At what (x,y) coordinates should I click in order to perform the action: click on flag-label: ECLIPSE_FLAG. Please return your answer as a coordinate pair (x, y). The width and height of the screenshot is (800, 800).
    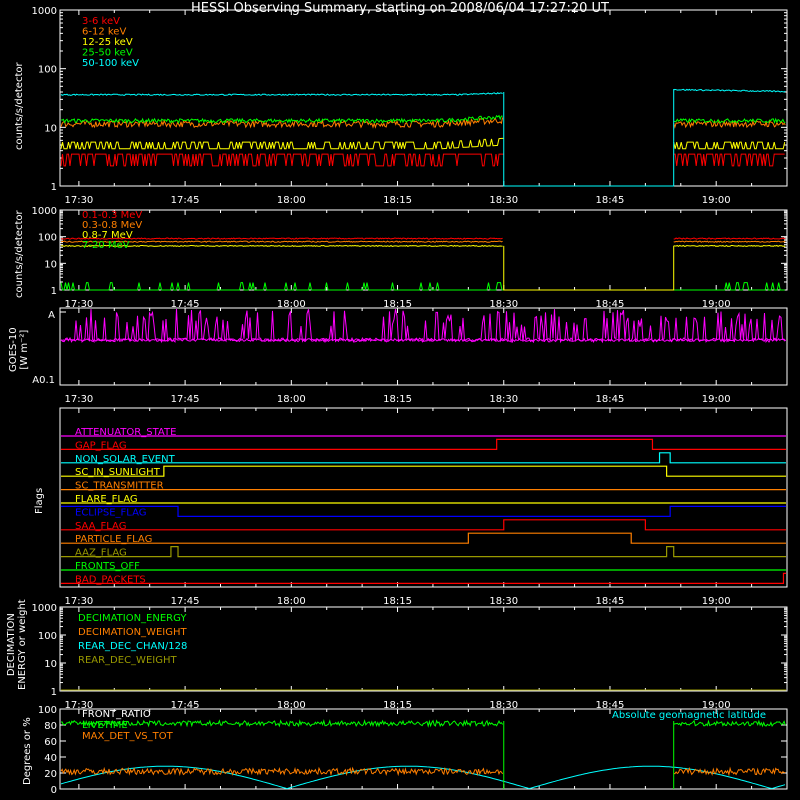
    Looking at the image, I should click on (110, 512).